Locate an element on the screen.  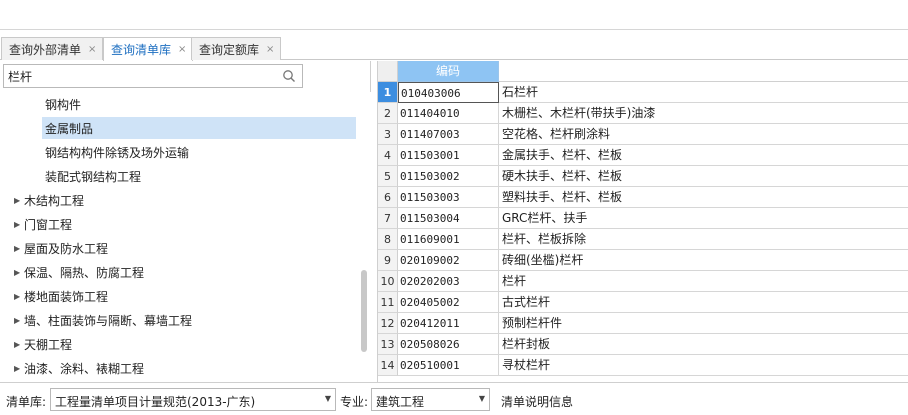
cell-name: 硬木扶手、栏杆、栏板 is located at coordinates (703, 176).